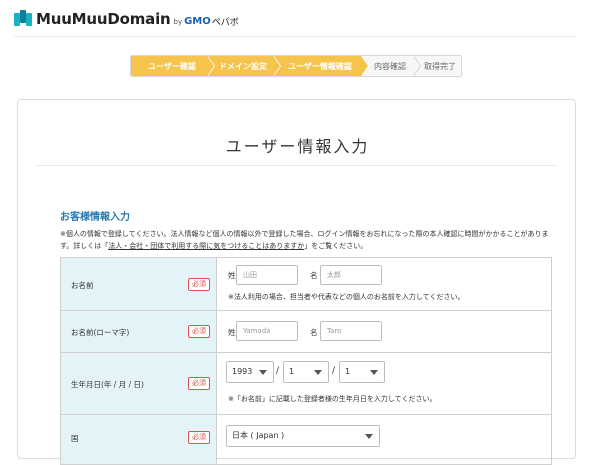  What do you see at coordinates (267, 331) in the screenshot?
I see `last-name-roman-input: Yamada` at bounding box center [267, 331].